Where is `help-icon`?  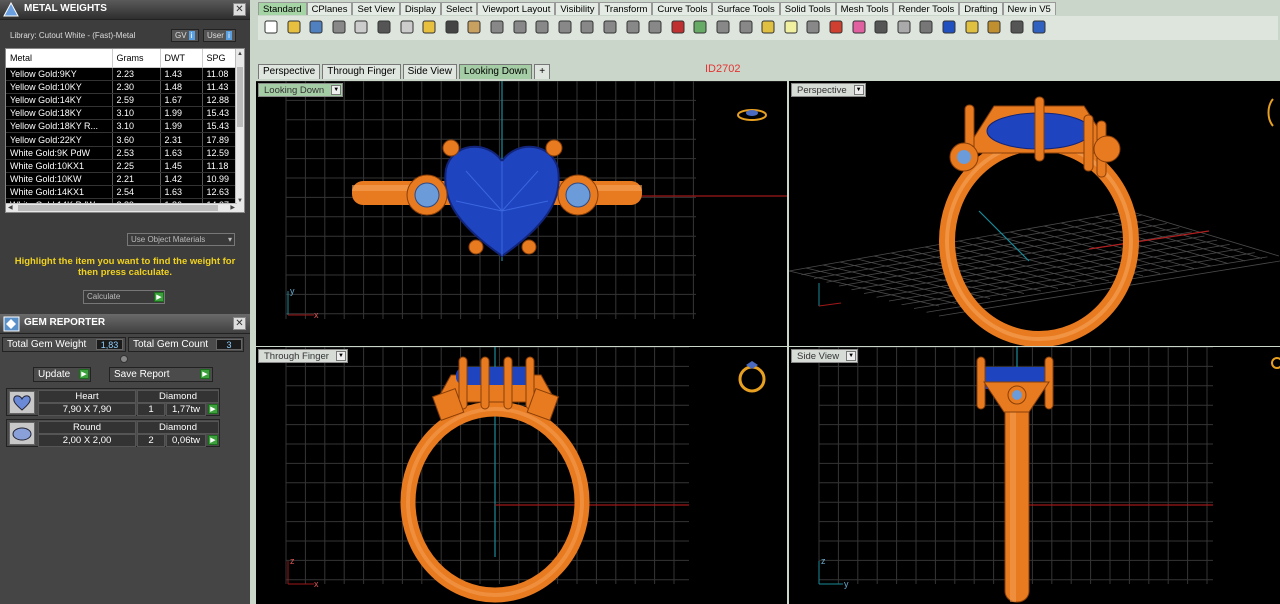
help-icon is located at coordinates (1039, 27).